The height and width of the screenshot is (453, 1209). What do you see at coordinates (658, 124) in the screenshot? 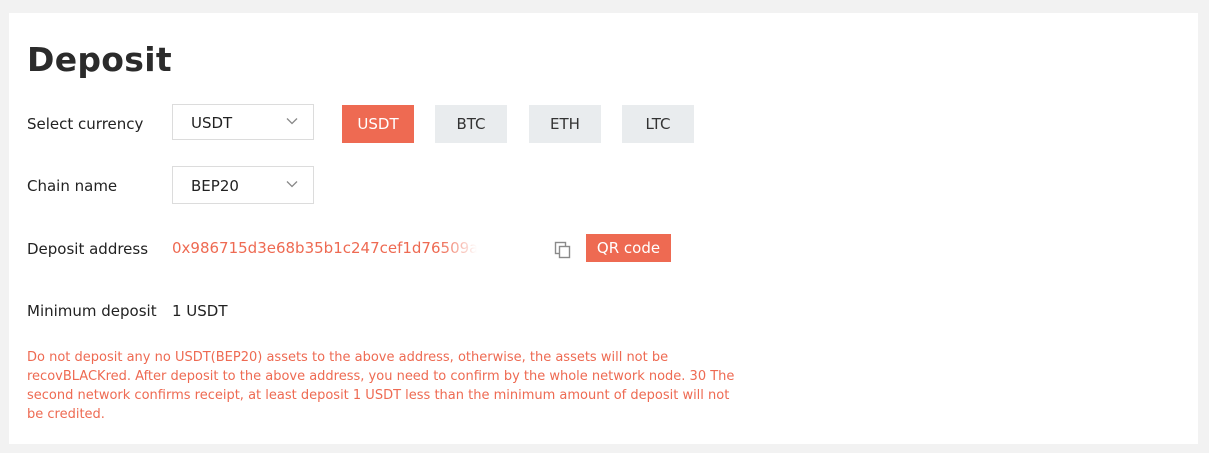
I see `currency-pill-ltc: LTC` at bounding box center [658, 124].